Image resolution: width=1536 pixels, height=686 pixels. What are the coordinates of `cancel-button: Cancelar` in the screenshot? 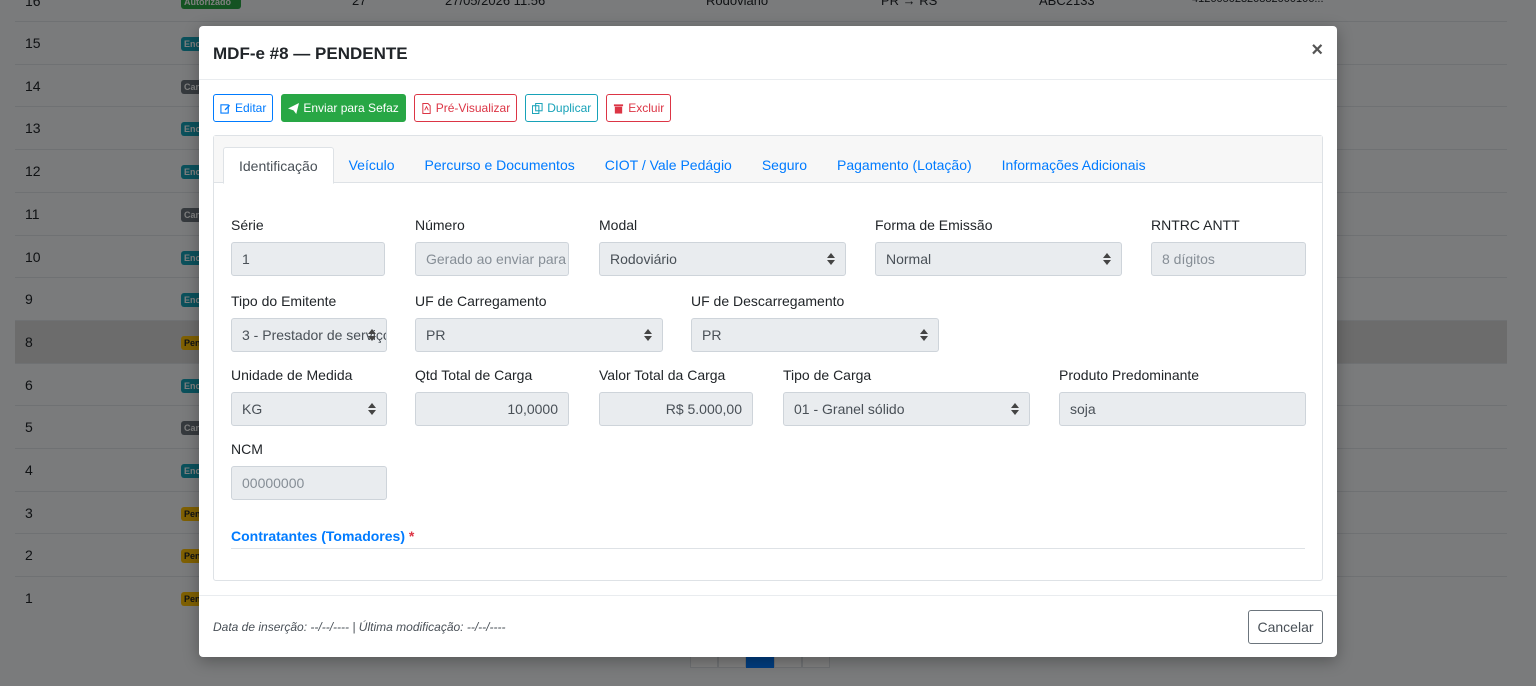 It's located at (1285, 627).